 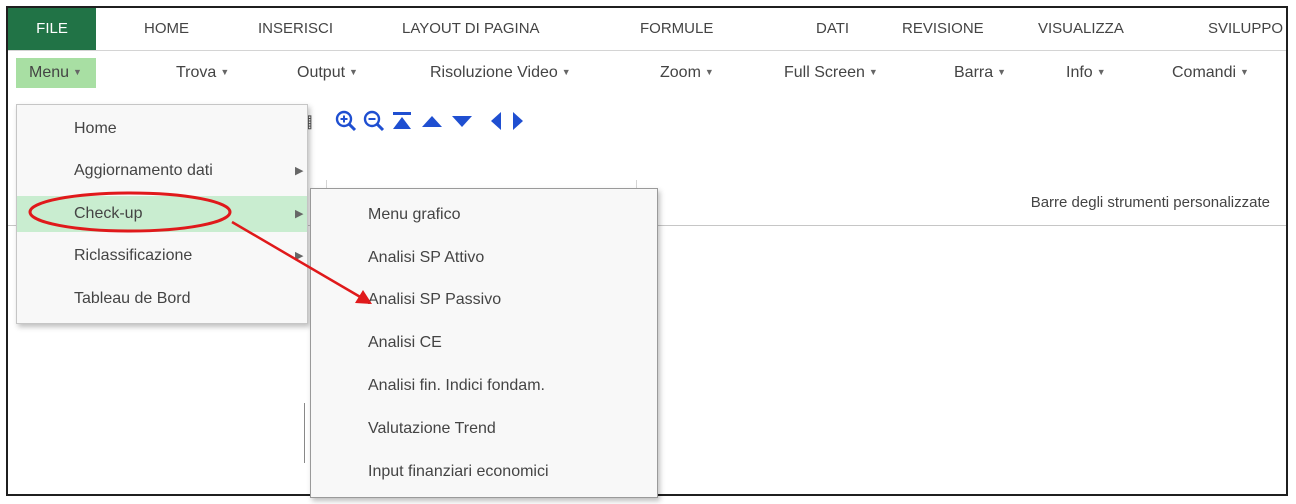 I want to click on menu-item-label: Home, so click(x=95, y=128).